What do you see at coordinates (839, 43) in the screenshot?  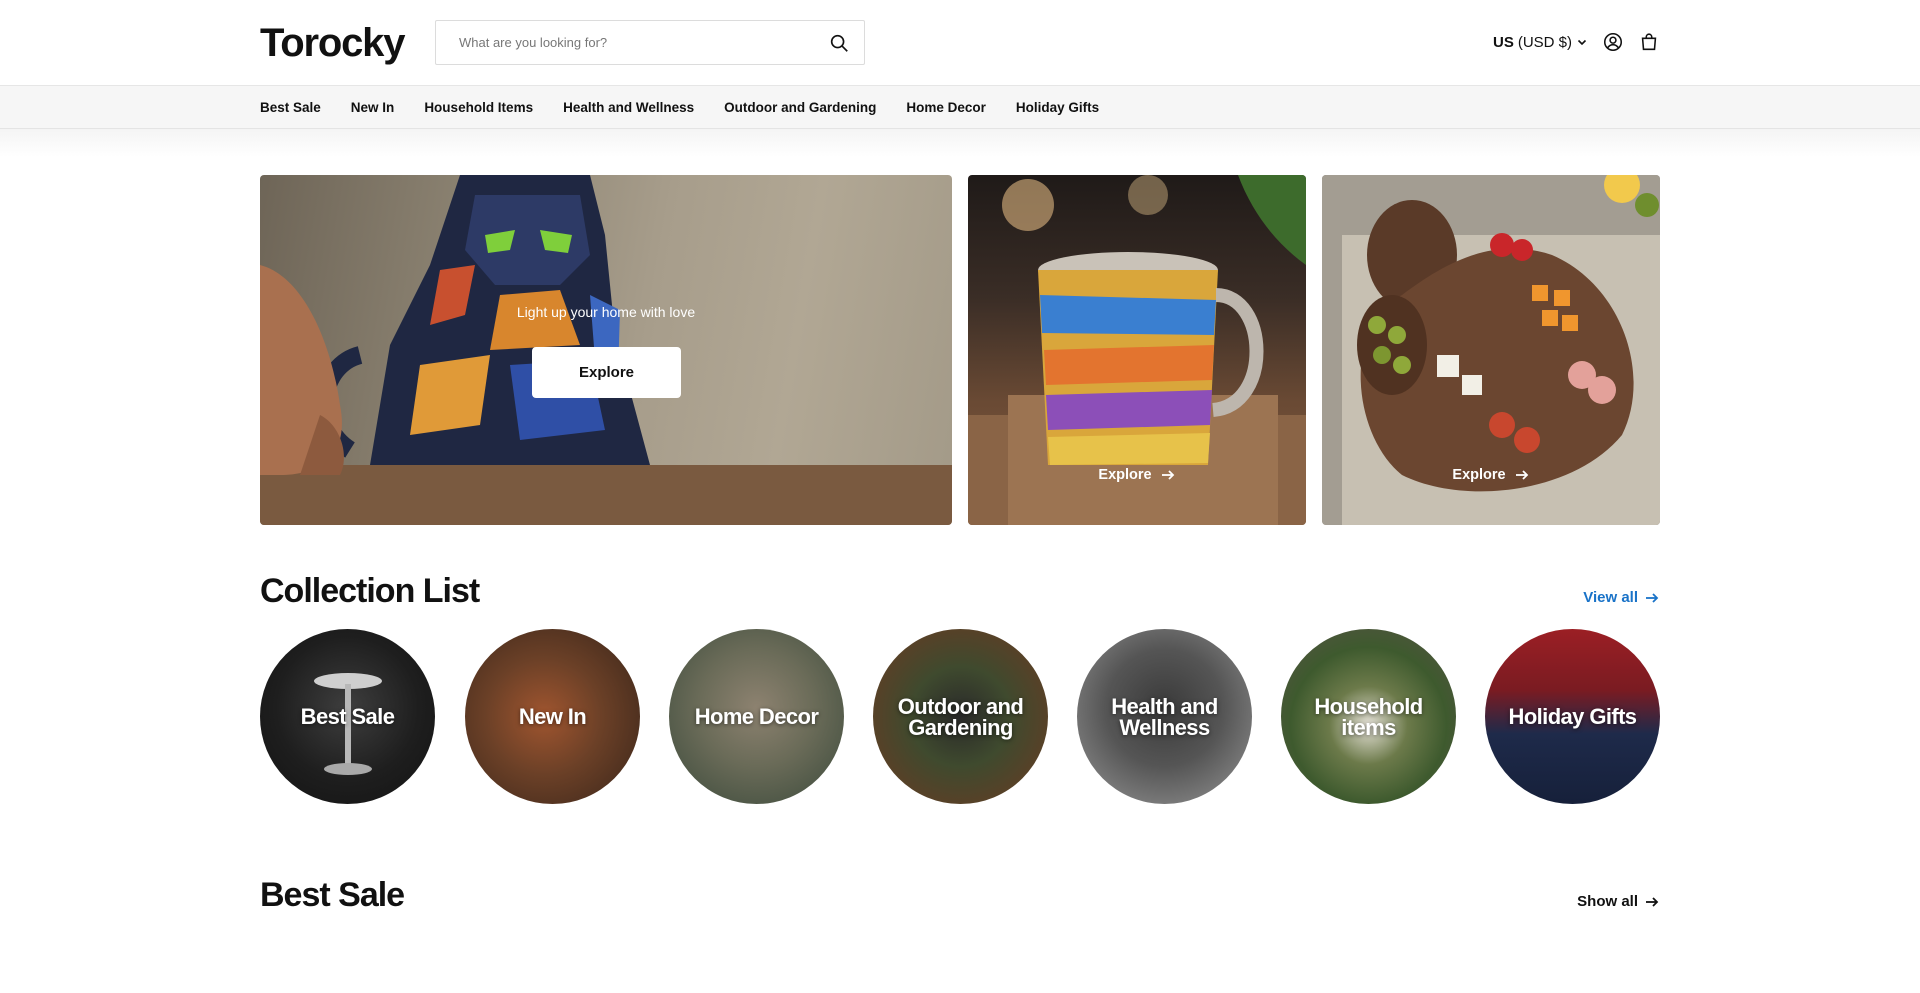 I see `search-icon` at bounding box center [839, 43].